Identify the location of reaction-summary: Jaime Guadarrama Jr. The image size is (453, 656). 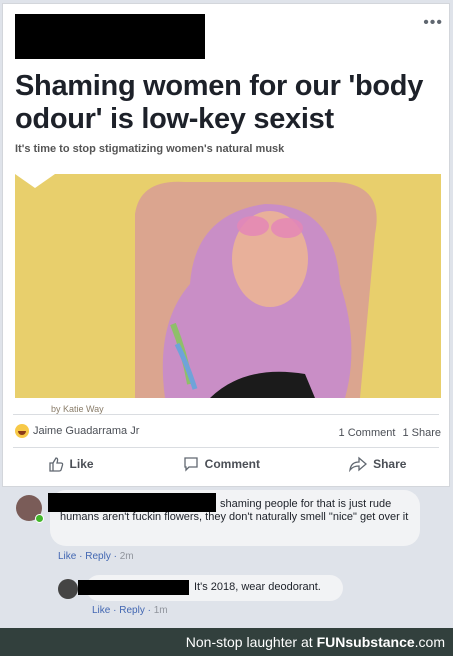
(77, 431).